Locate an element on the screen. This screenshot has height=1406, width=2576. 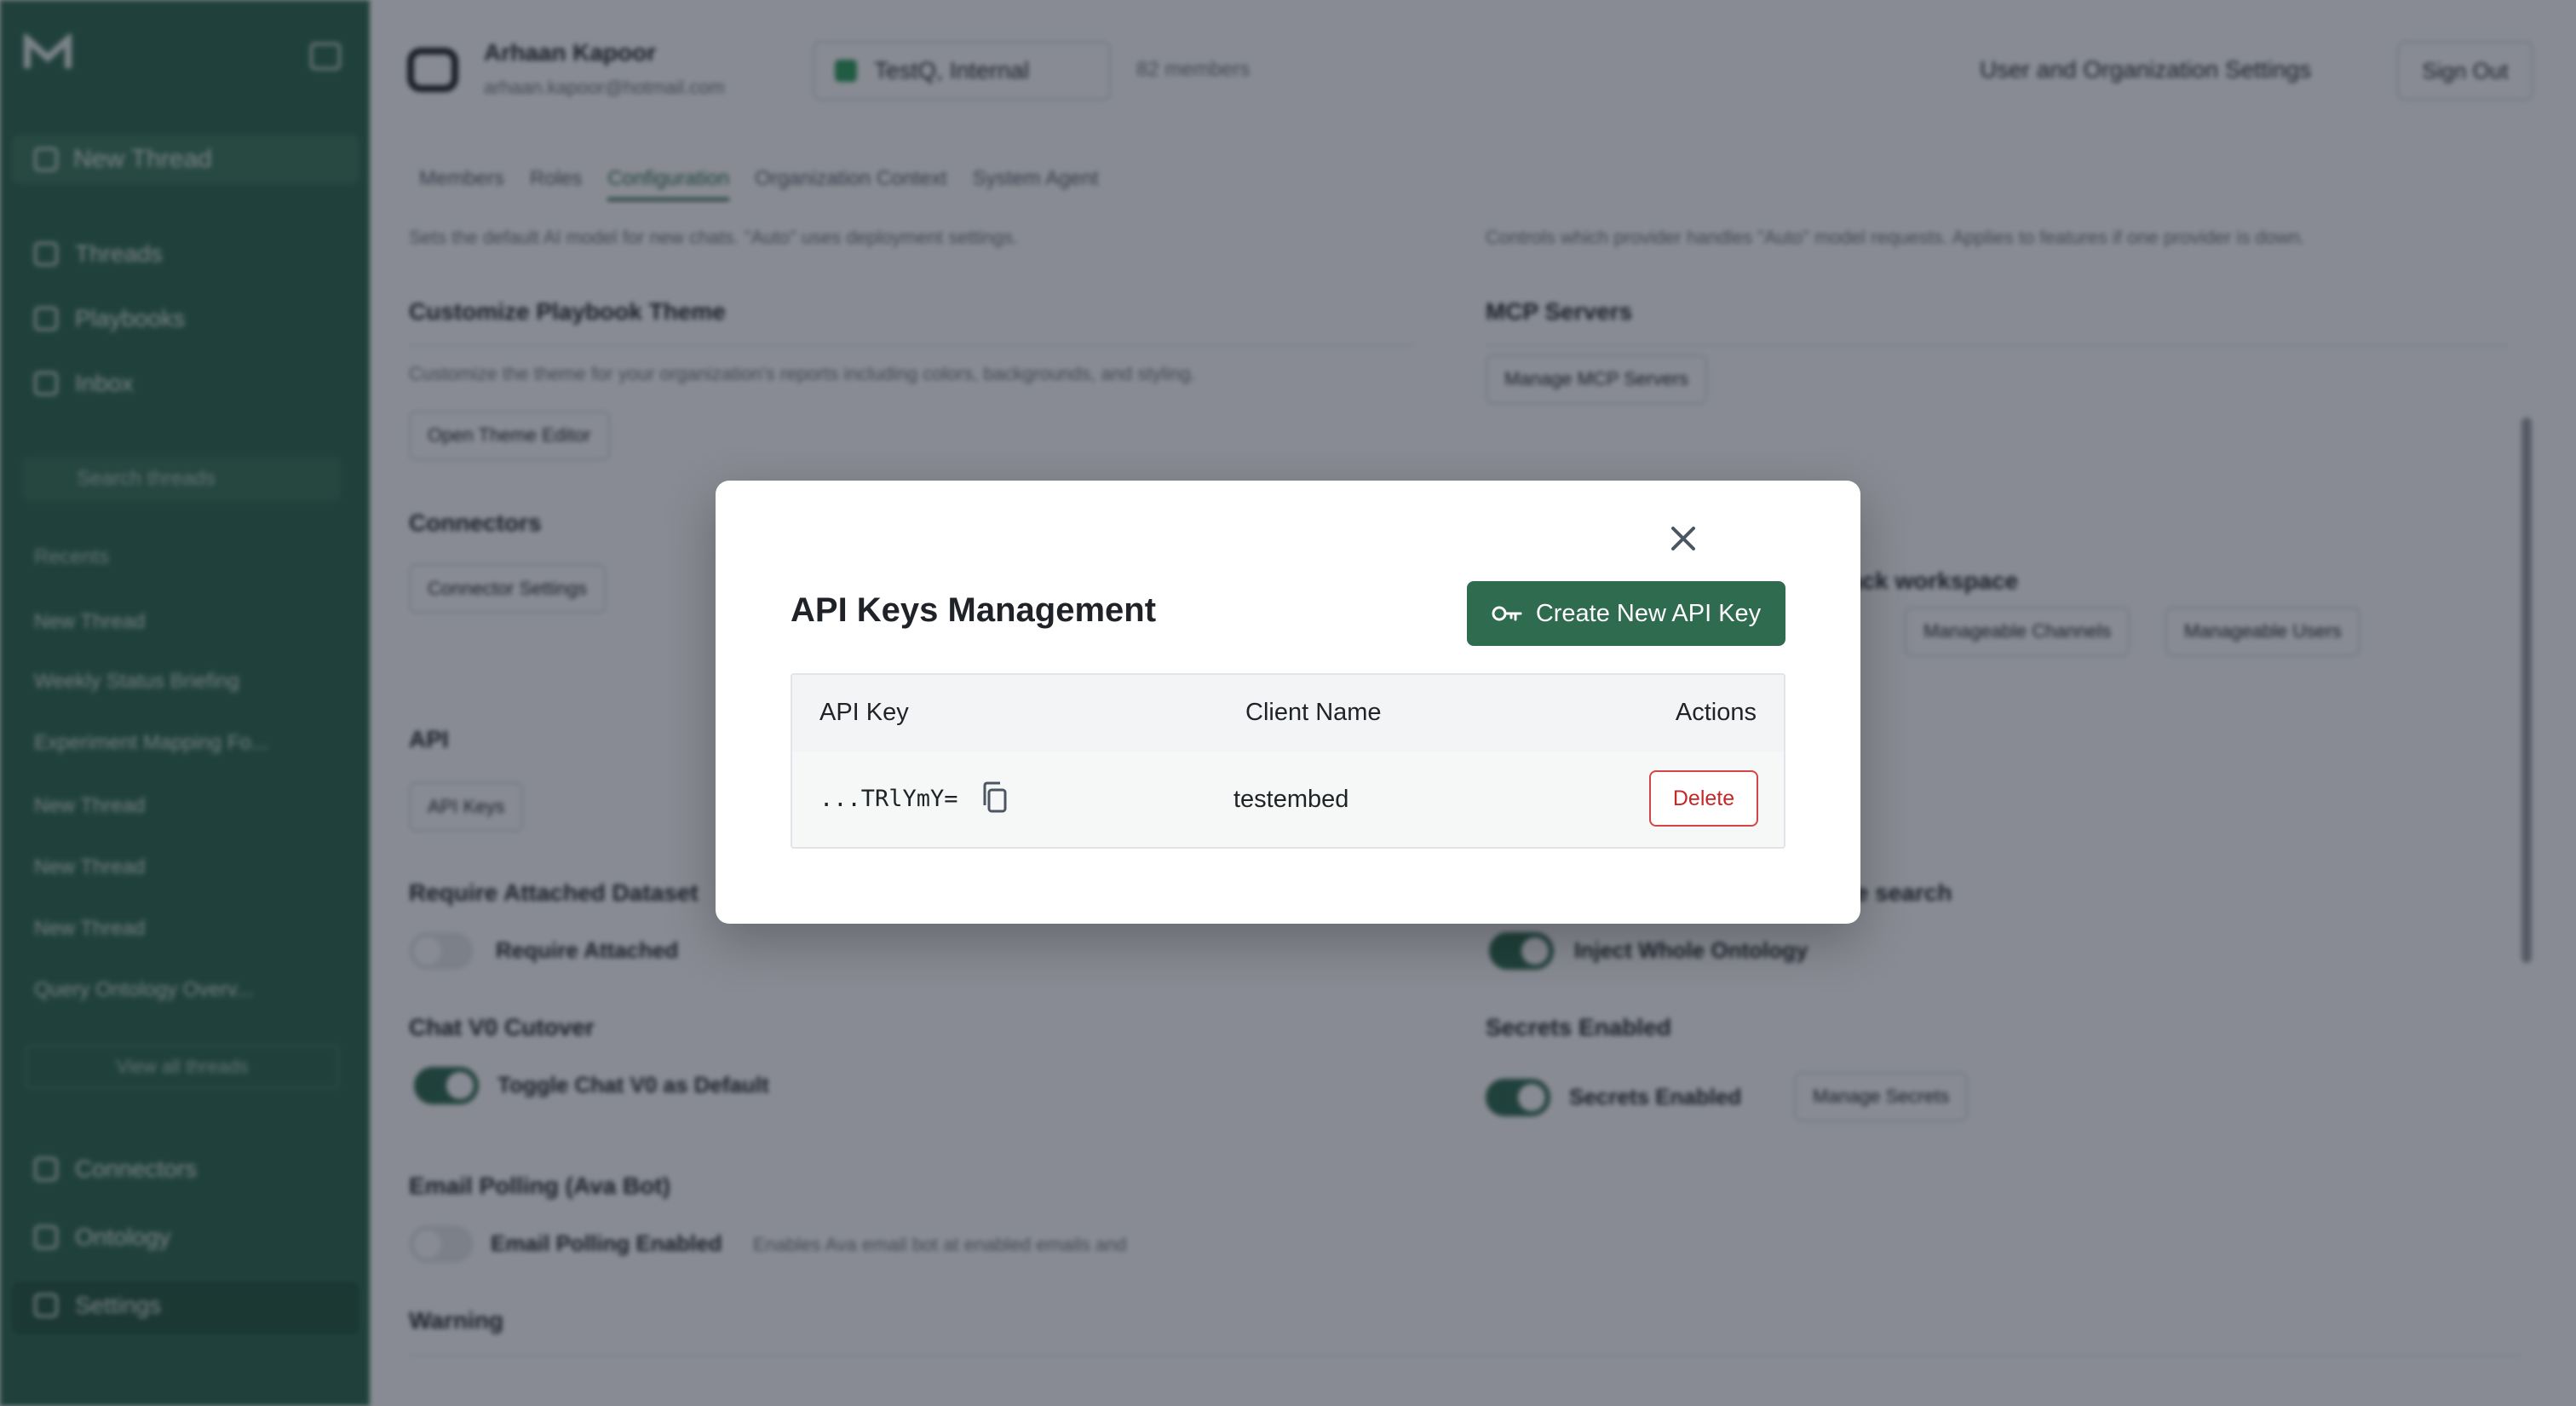
create-api-key-button: Create New API Key is located at coordinates (1626, 613).